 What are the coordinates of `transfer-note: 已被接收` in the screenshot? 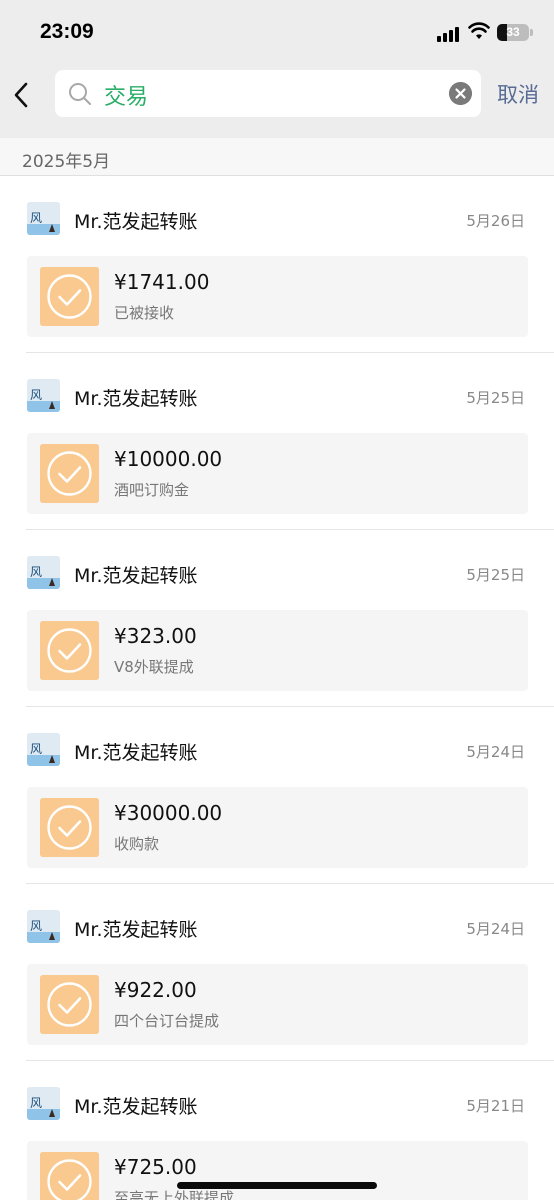 It's located at (144, 313).